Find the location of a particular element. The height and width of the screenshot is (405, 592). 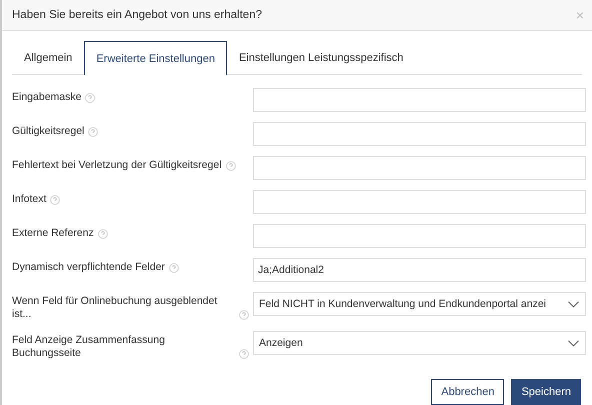

save-button: Speichern is located at coordinates (546, 392).